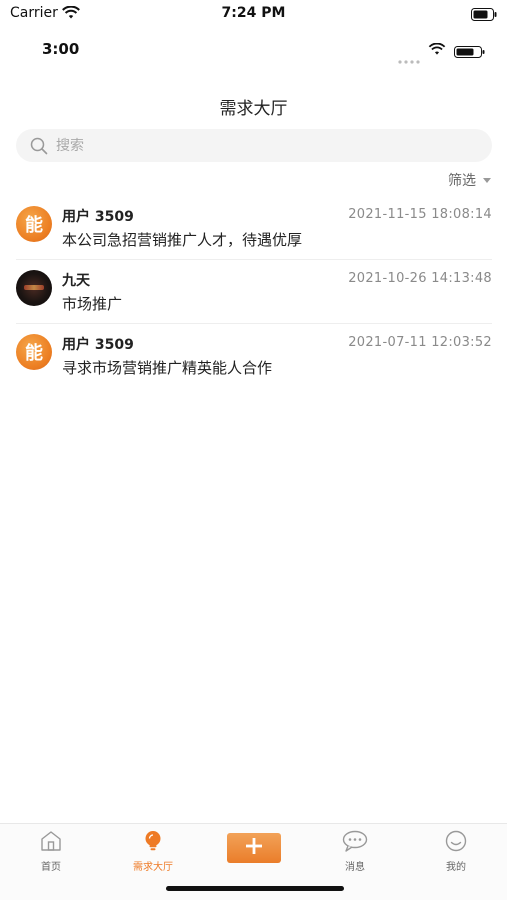 The height and width of the screenshot is (900, 507). What do you see at coordinates (253, 109) in the screenshot?
I see `page-title: 需求大厅` at bounding box center [253, 109].